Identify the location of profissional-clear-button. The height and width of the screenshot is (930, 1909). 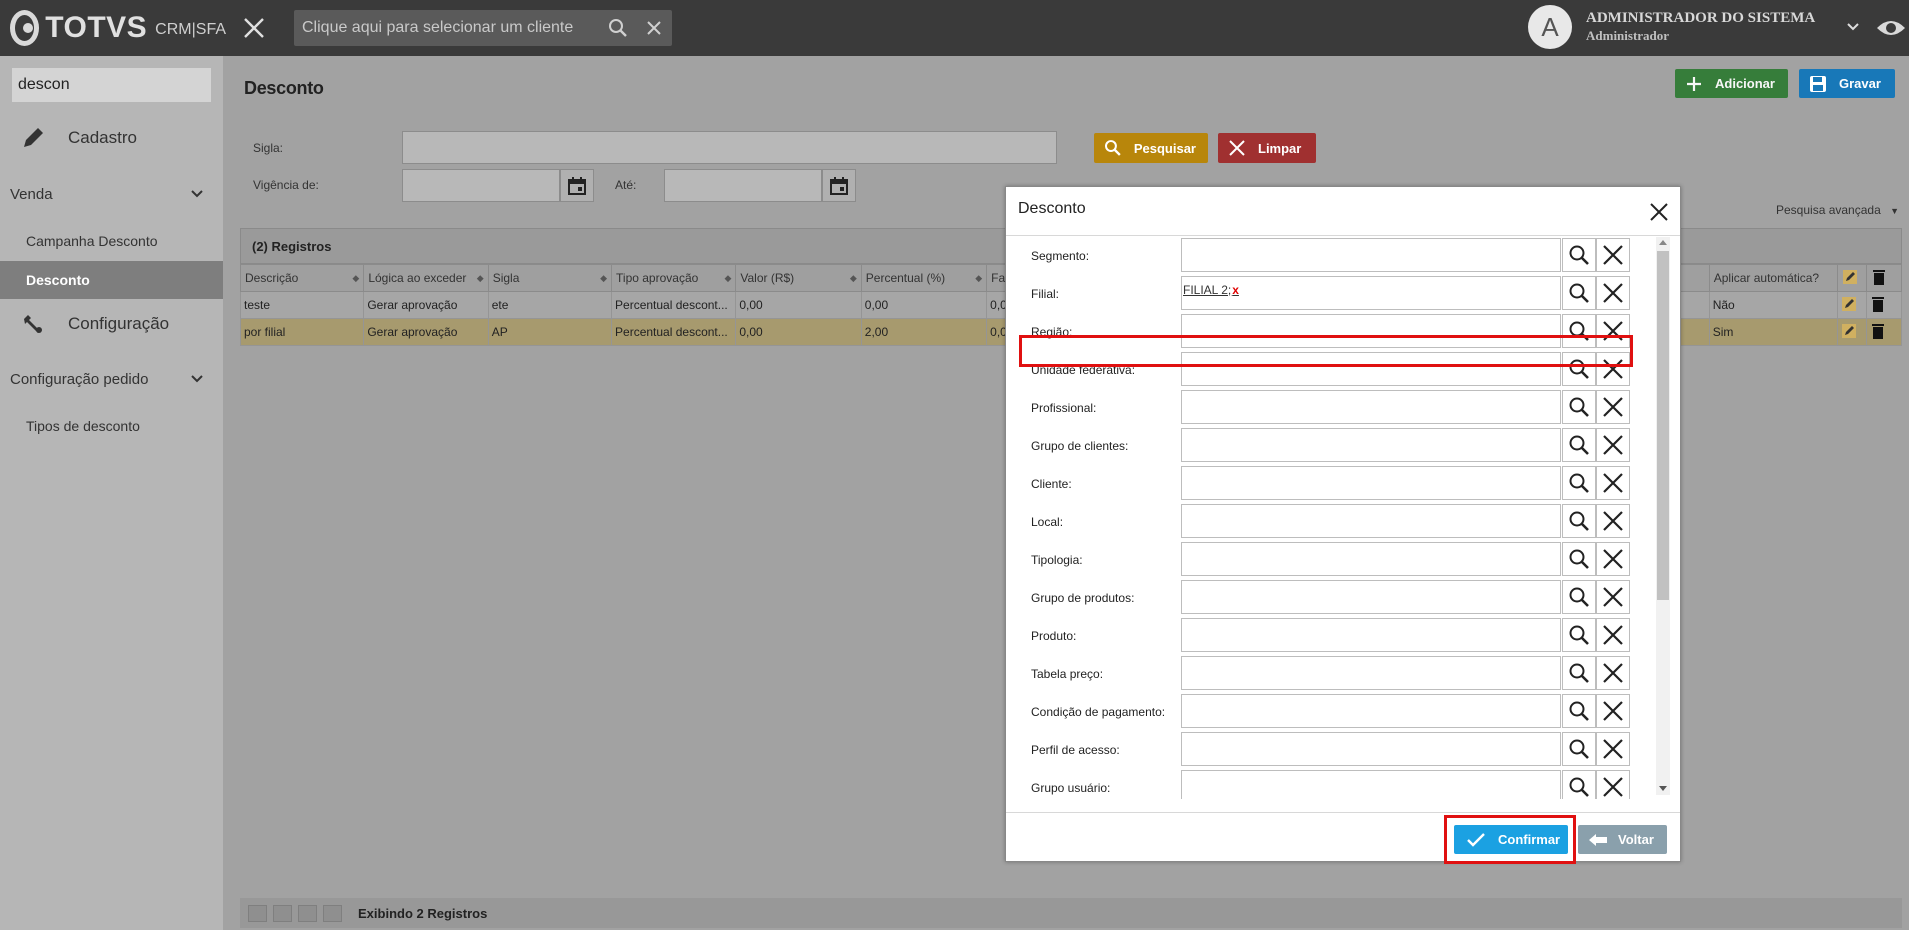
(1613, 407).